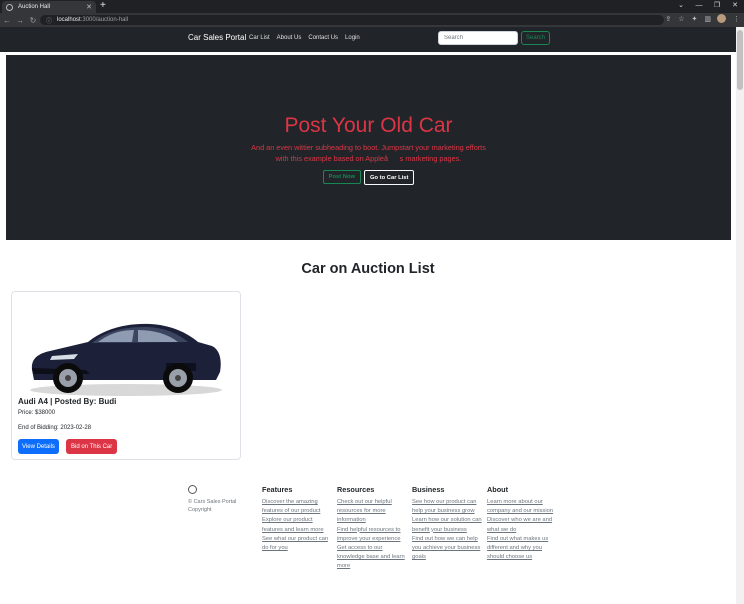 This screenshot has width=744, height=604. What do you see at coordinates (9, 7) in the screenshot?
I see `globe-icon` at bounding box center [9, 7].